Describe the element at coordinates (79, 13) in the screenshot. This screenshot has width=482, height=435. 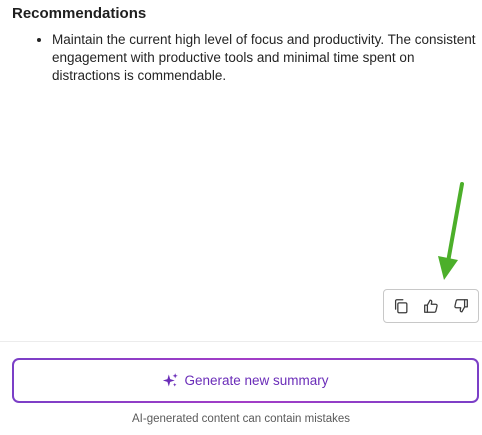
I see `recommendations-heading: Recommendations` at that location.